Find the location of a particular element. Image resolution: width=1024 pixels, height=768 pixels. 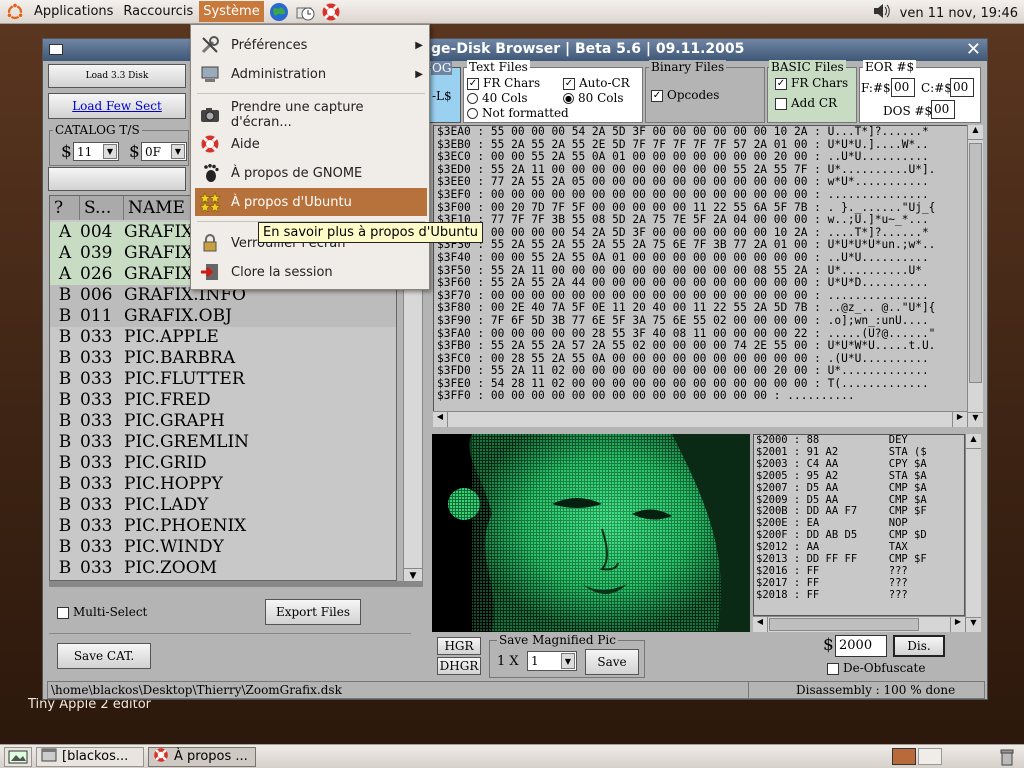

load-few-sect-button: Load Few Sect is located at coordinates (117, 106).